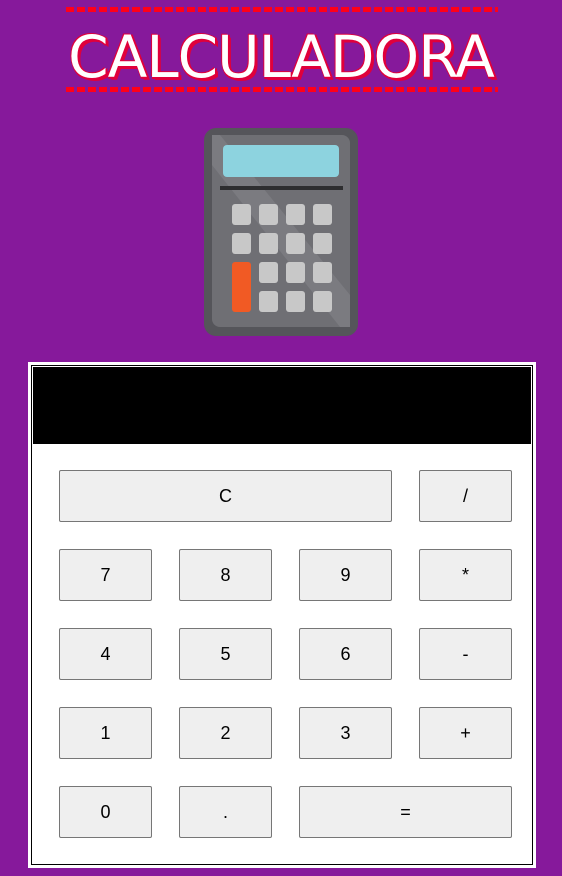 Image resolution: width=562 pixels, height=876 pixels. Describe the element at coordinates (465, 654) in the screenshot. I see `minus-button: -` at that location.